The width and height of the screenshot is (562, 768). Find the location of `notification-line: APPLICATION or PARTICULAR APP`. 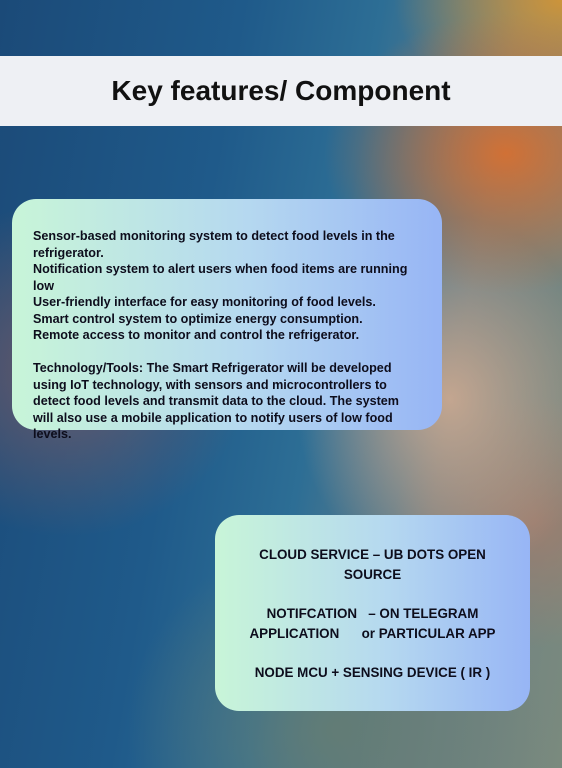

notification-line: APPLICATION or PARTICULAR APP is located at coordinates (372, 633).